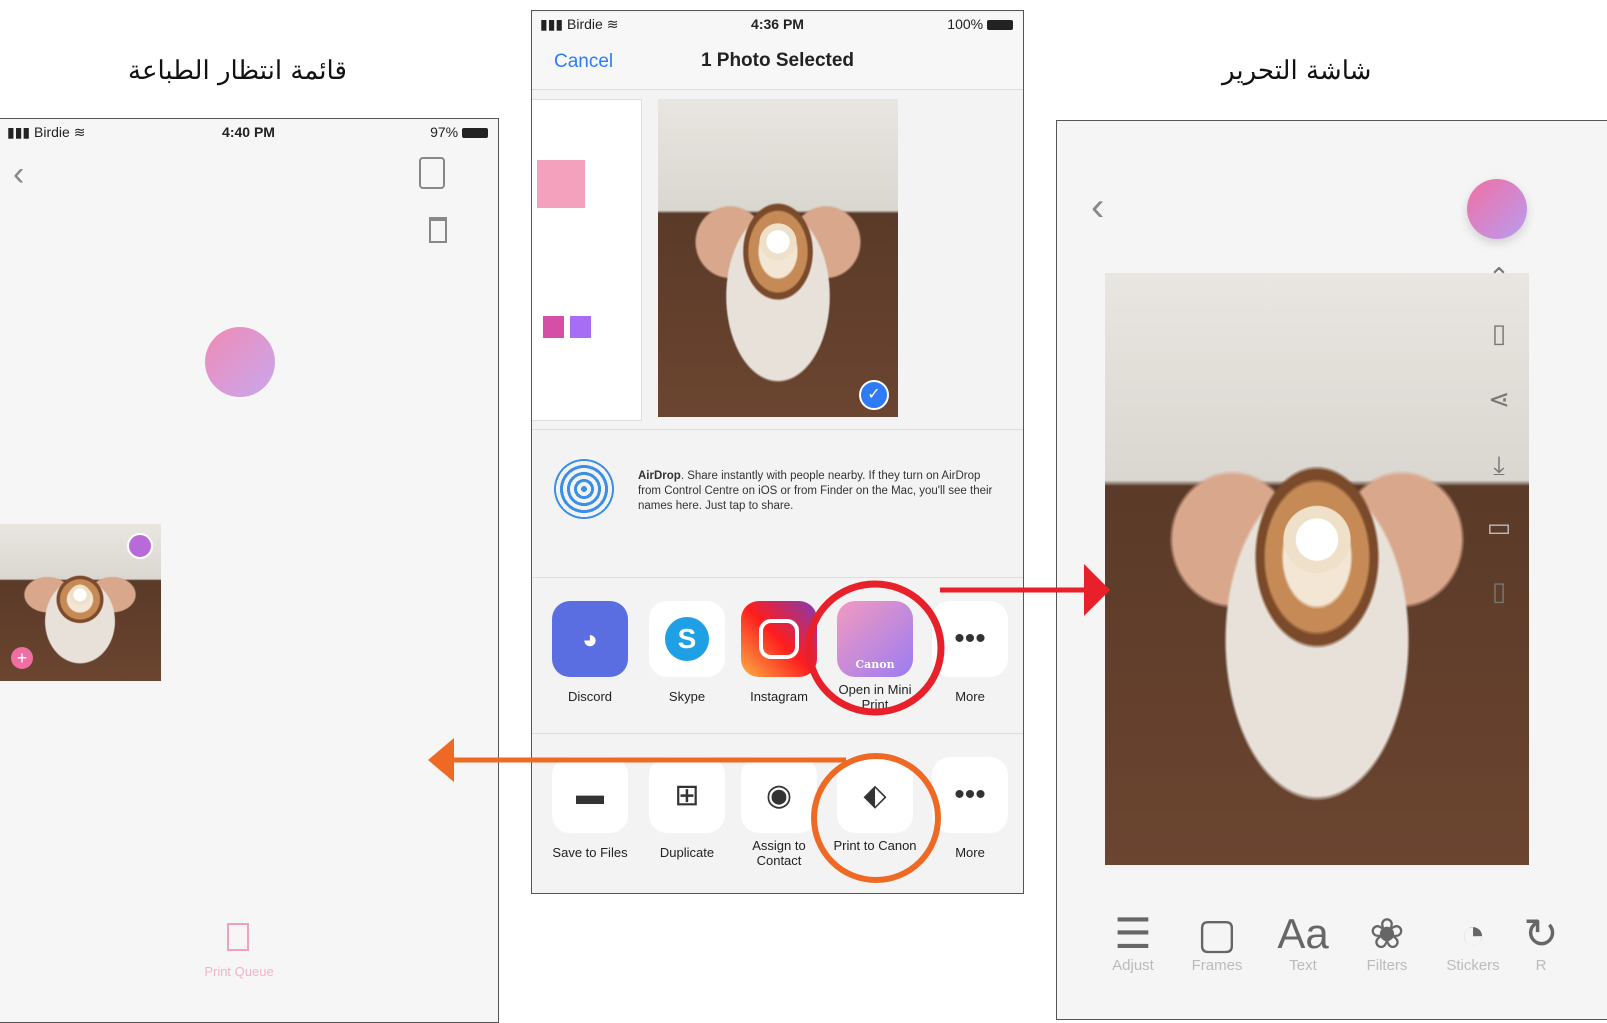  I want to click on orange-arrowhead, so click(441, 760).